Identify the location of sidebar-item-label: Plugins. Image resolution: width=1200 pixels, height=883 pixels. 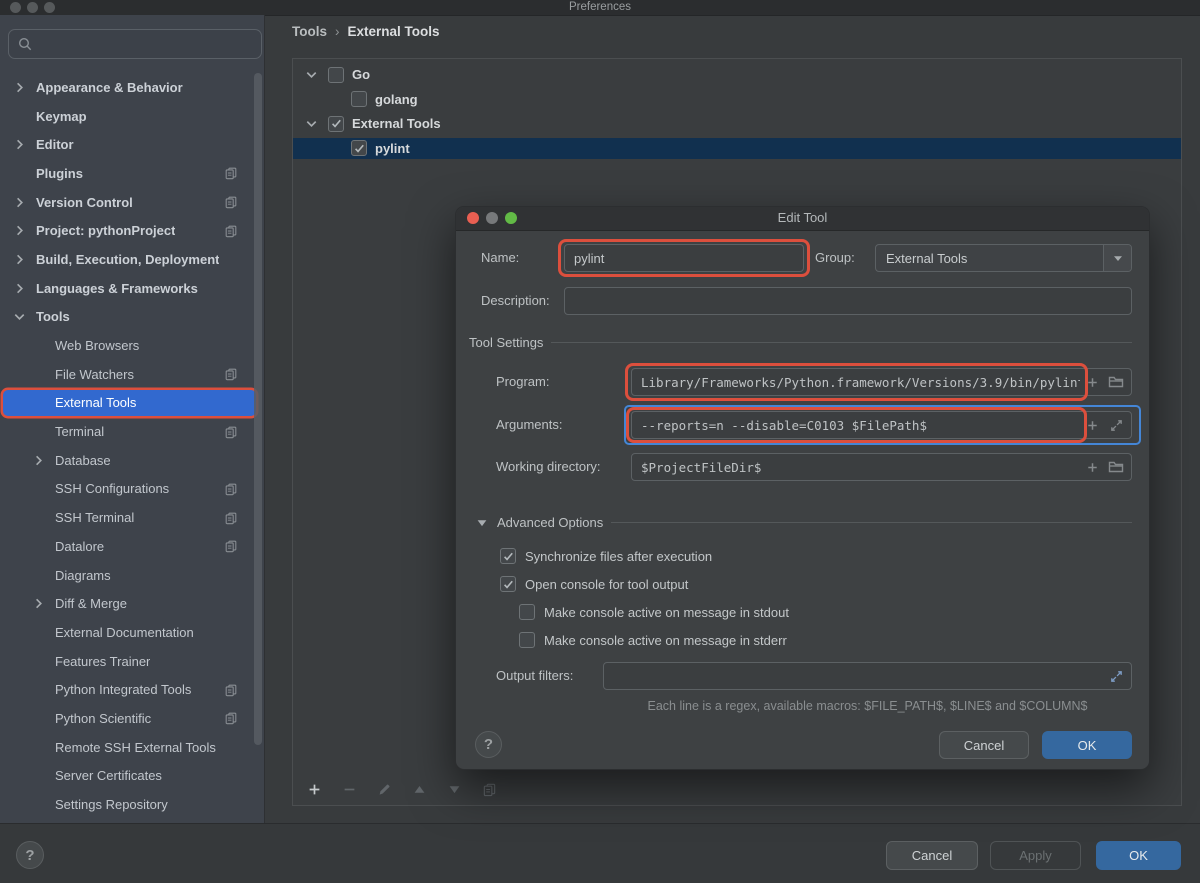
(59, 173).